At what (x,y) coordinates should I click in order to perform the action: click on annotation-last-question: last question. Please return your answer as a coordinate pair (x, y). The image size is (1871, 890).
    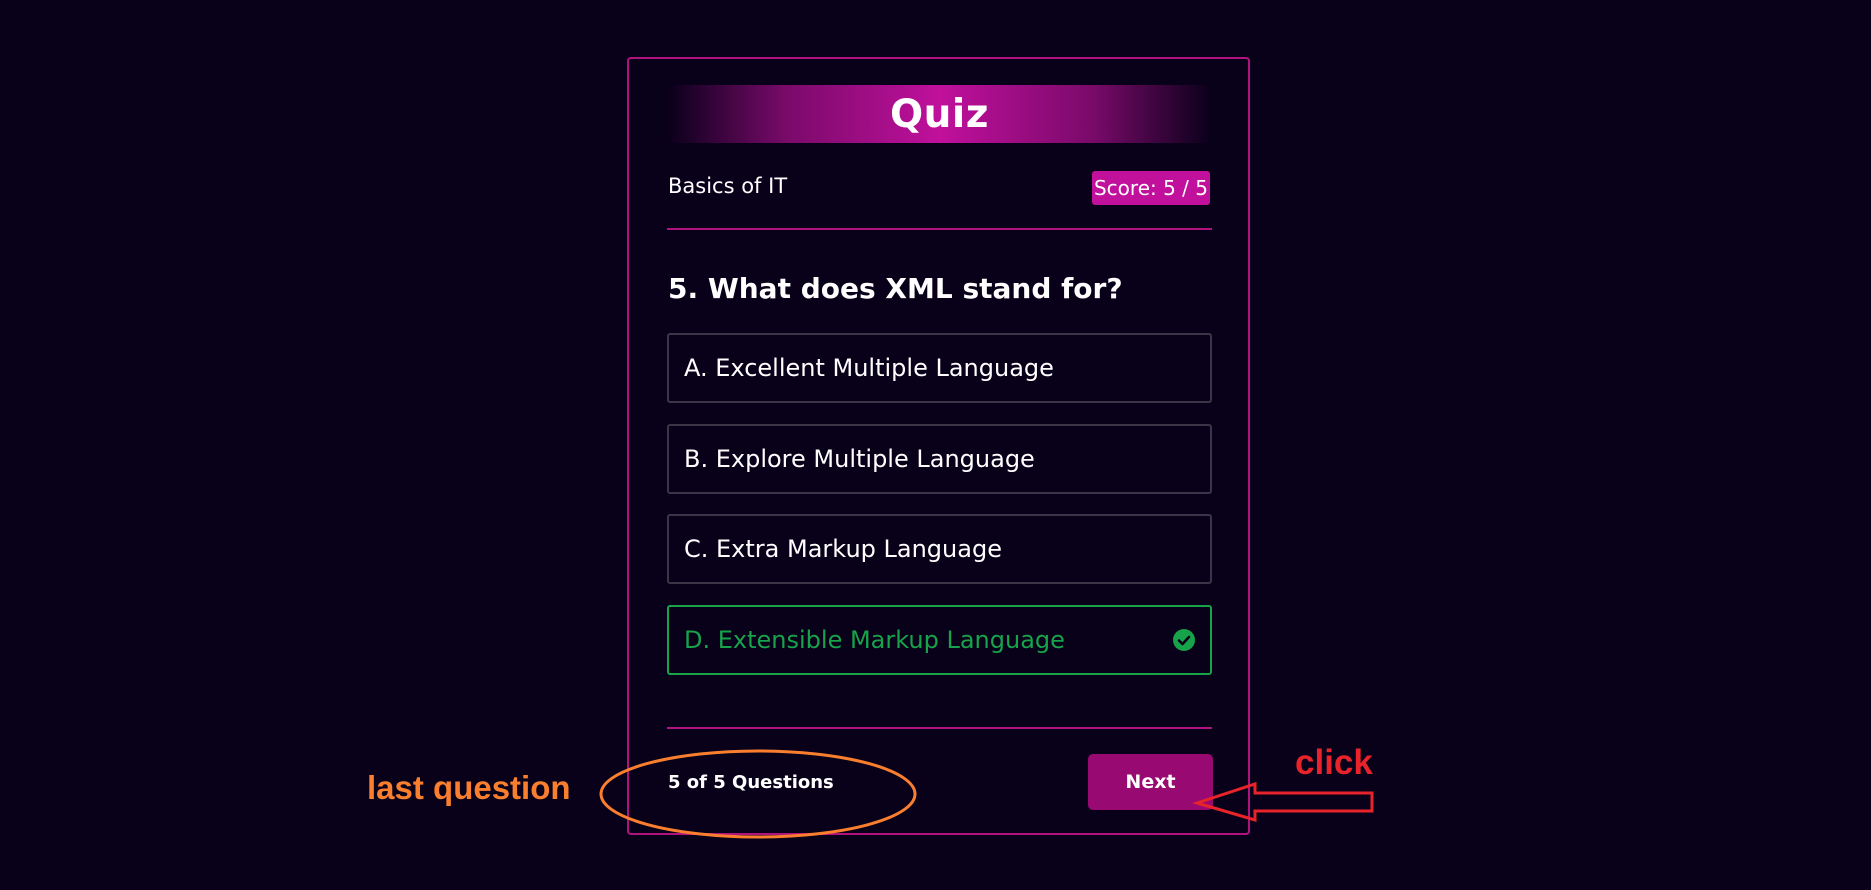
    Looking at the image, I should click on (469, 787).